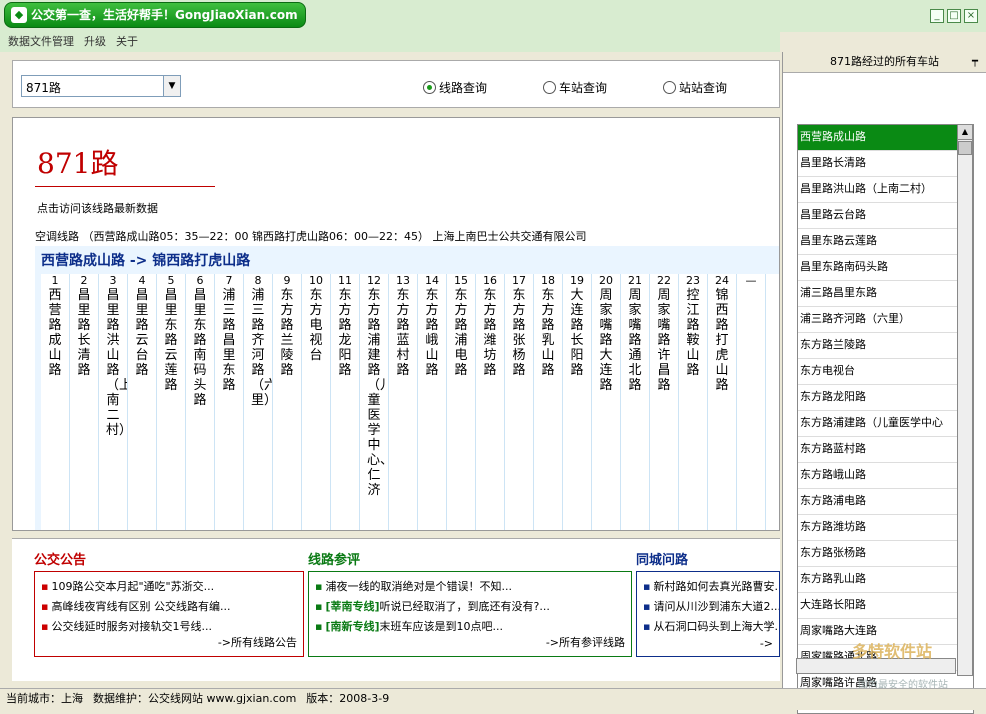 This screenshot has height=714, width=986. I want to click on station-list-item: 浦三路齐河路（六里）, so click(885, 320).